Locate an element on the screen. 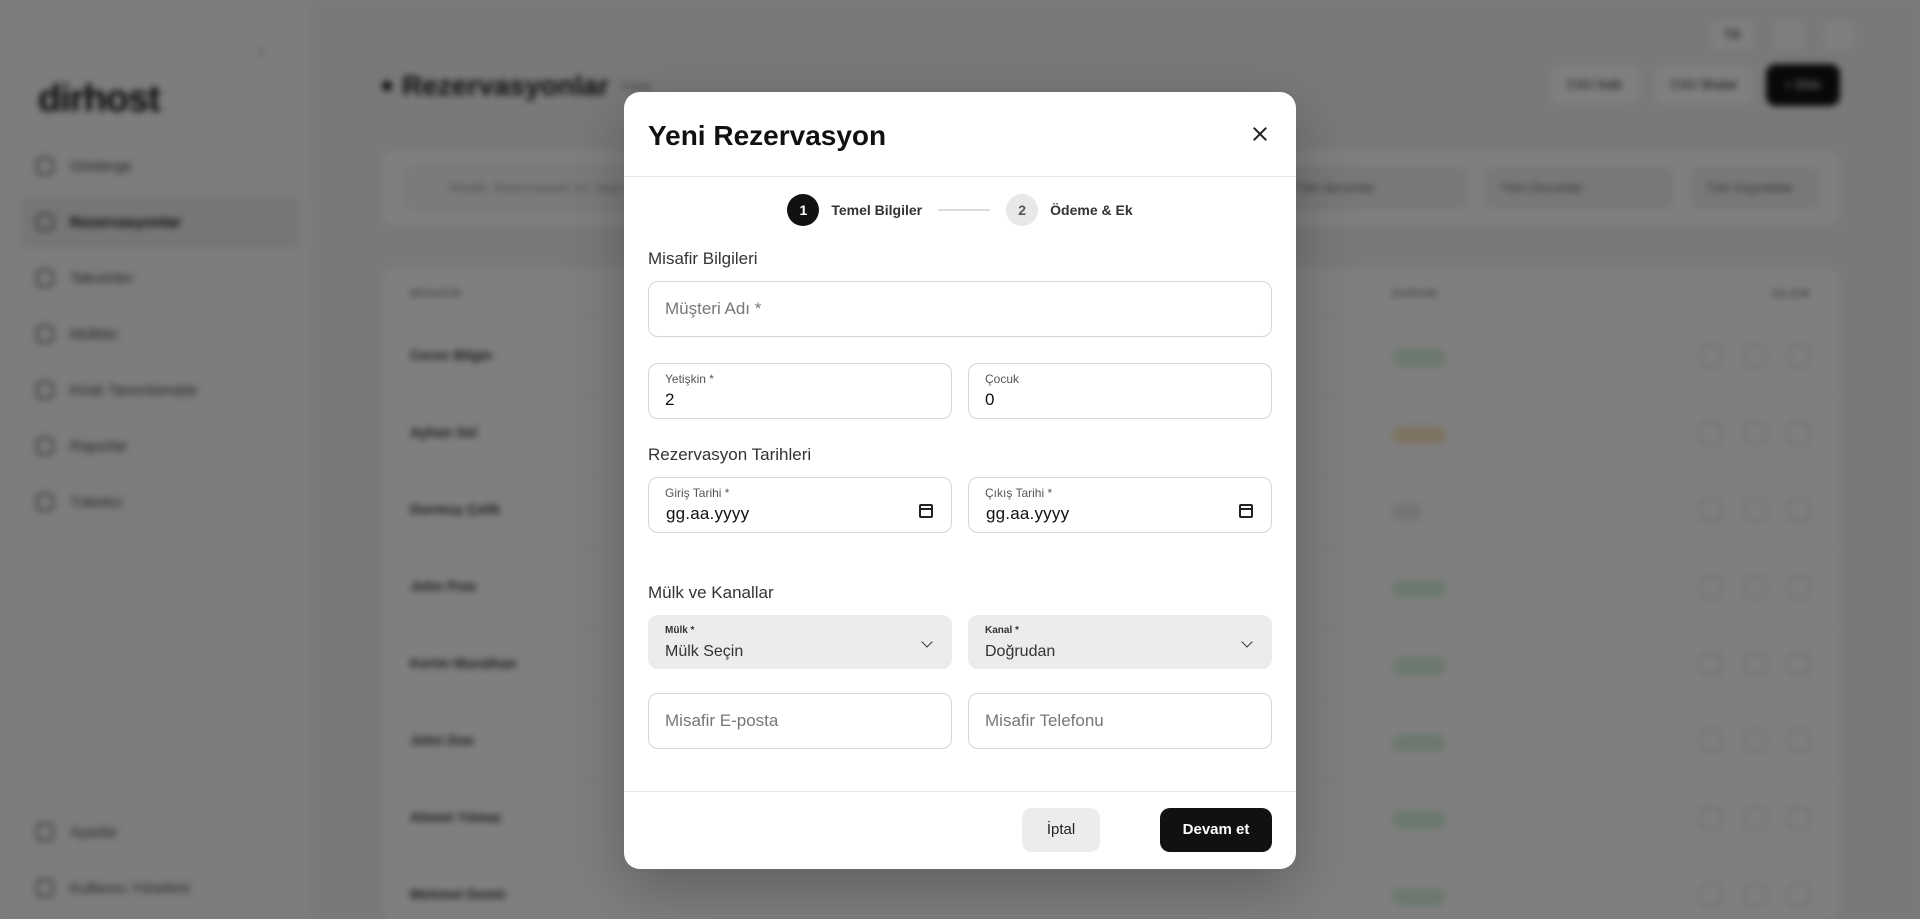  checkin-label: Giriş Tarihi * is located at coordinates (697, 493).